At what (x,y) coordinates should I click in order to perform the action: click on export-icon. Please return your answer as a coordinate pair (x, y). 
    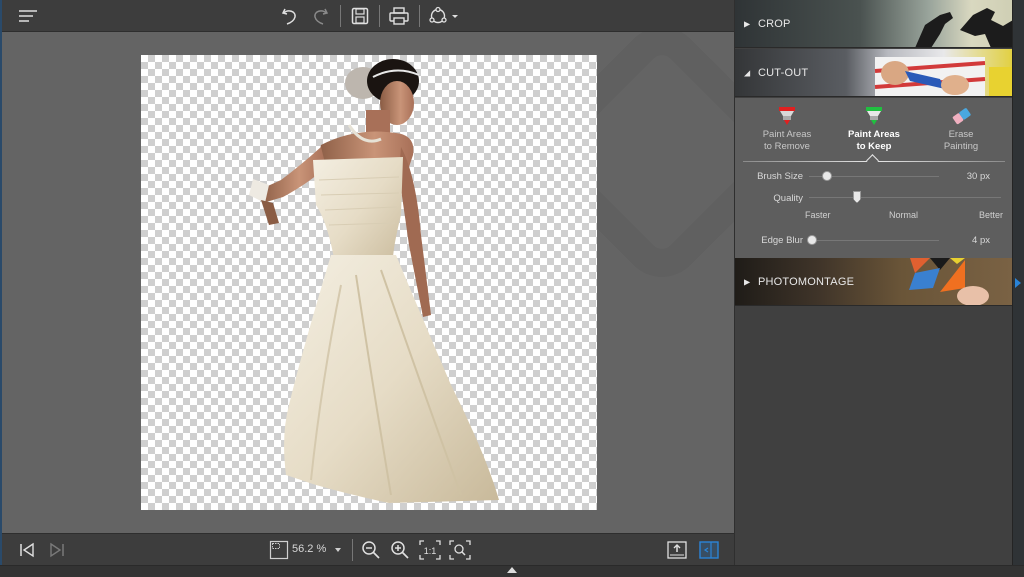
    Looking at the image, I should click on (677, 550).